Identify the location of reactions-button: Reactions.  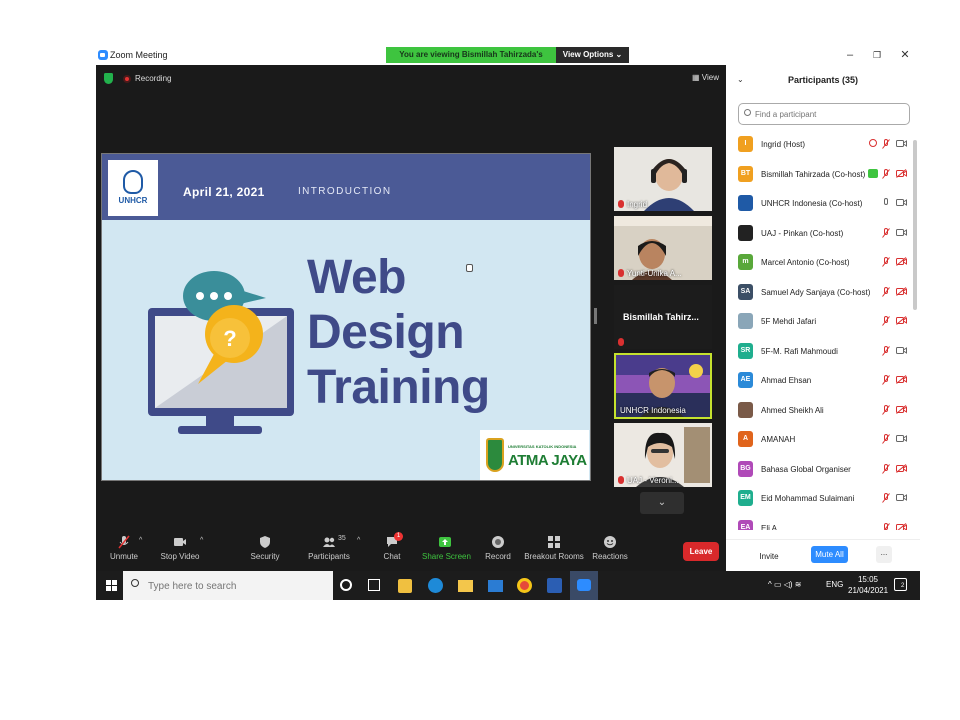
(610, 552).